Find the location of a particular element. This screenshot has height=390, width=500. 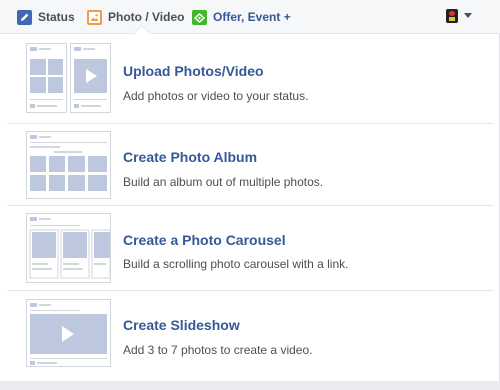

option-title: Create Photo Album is located at coordinates (190, 157).